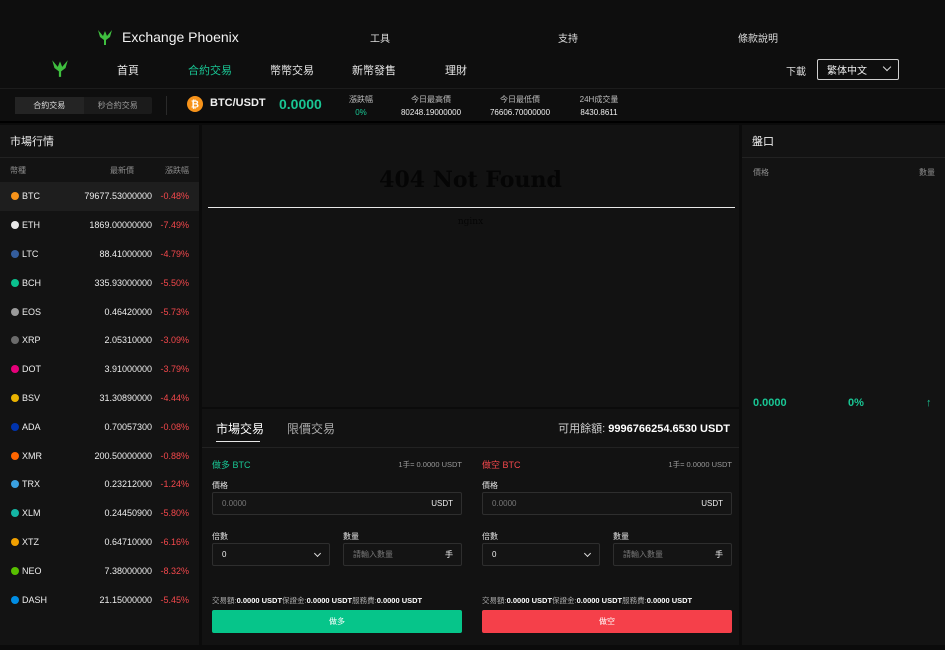 The width and height of the screenshot is (945, 650). Describe the element at coordinates (240, 428) in the screenshot. I see `tab-market-order: 市場交易` at that location.